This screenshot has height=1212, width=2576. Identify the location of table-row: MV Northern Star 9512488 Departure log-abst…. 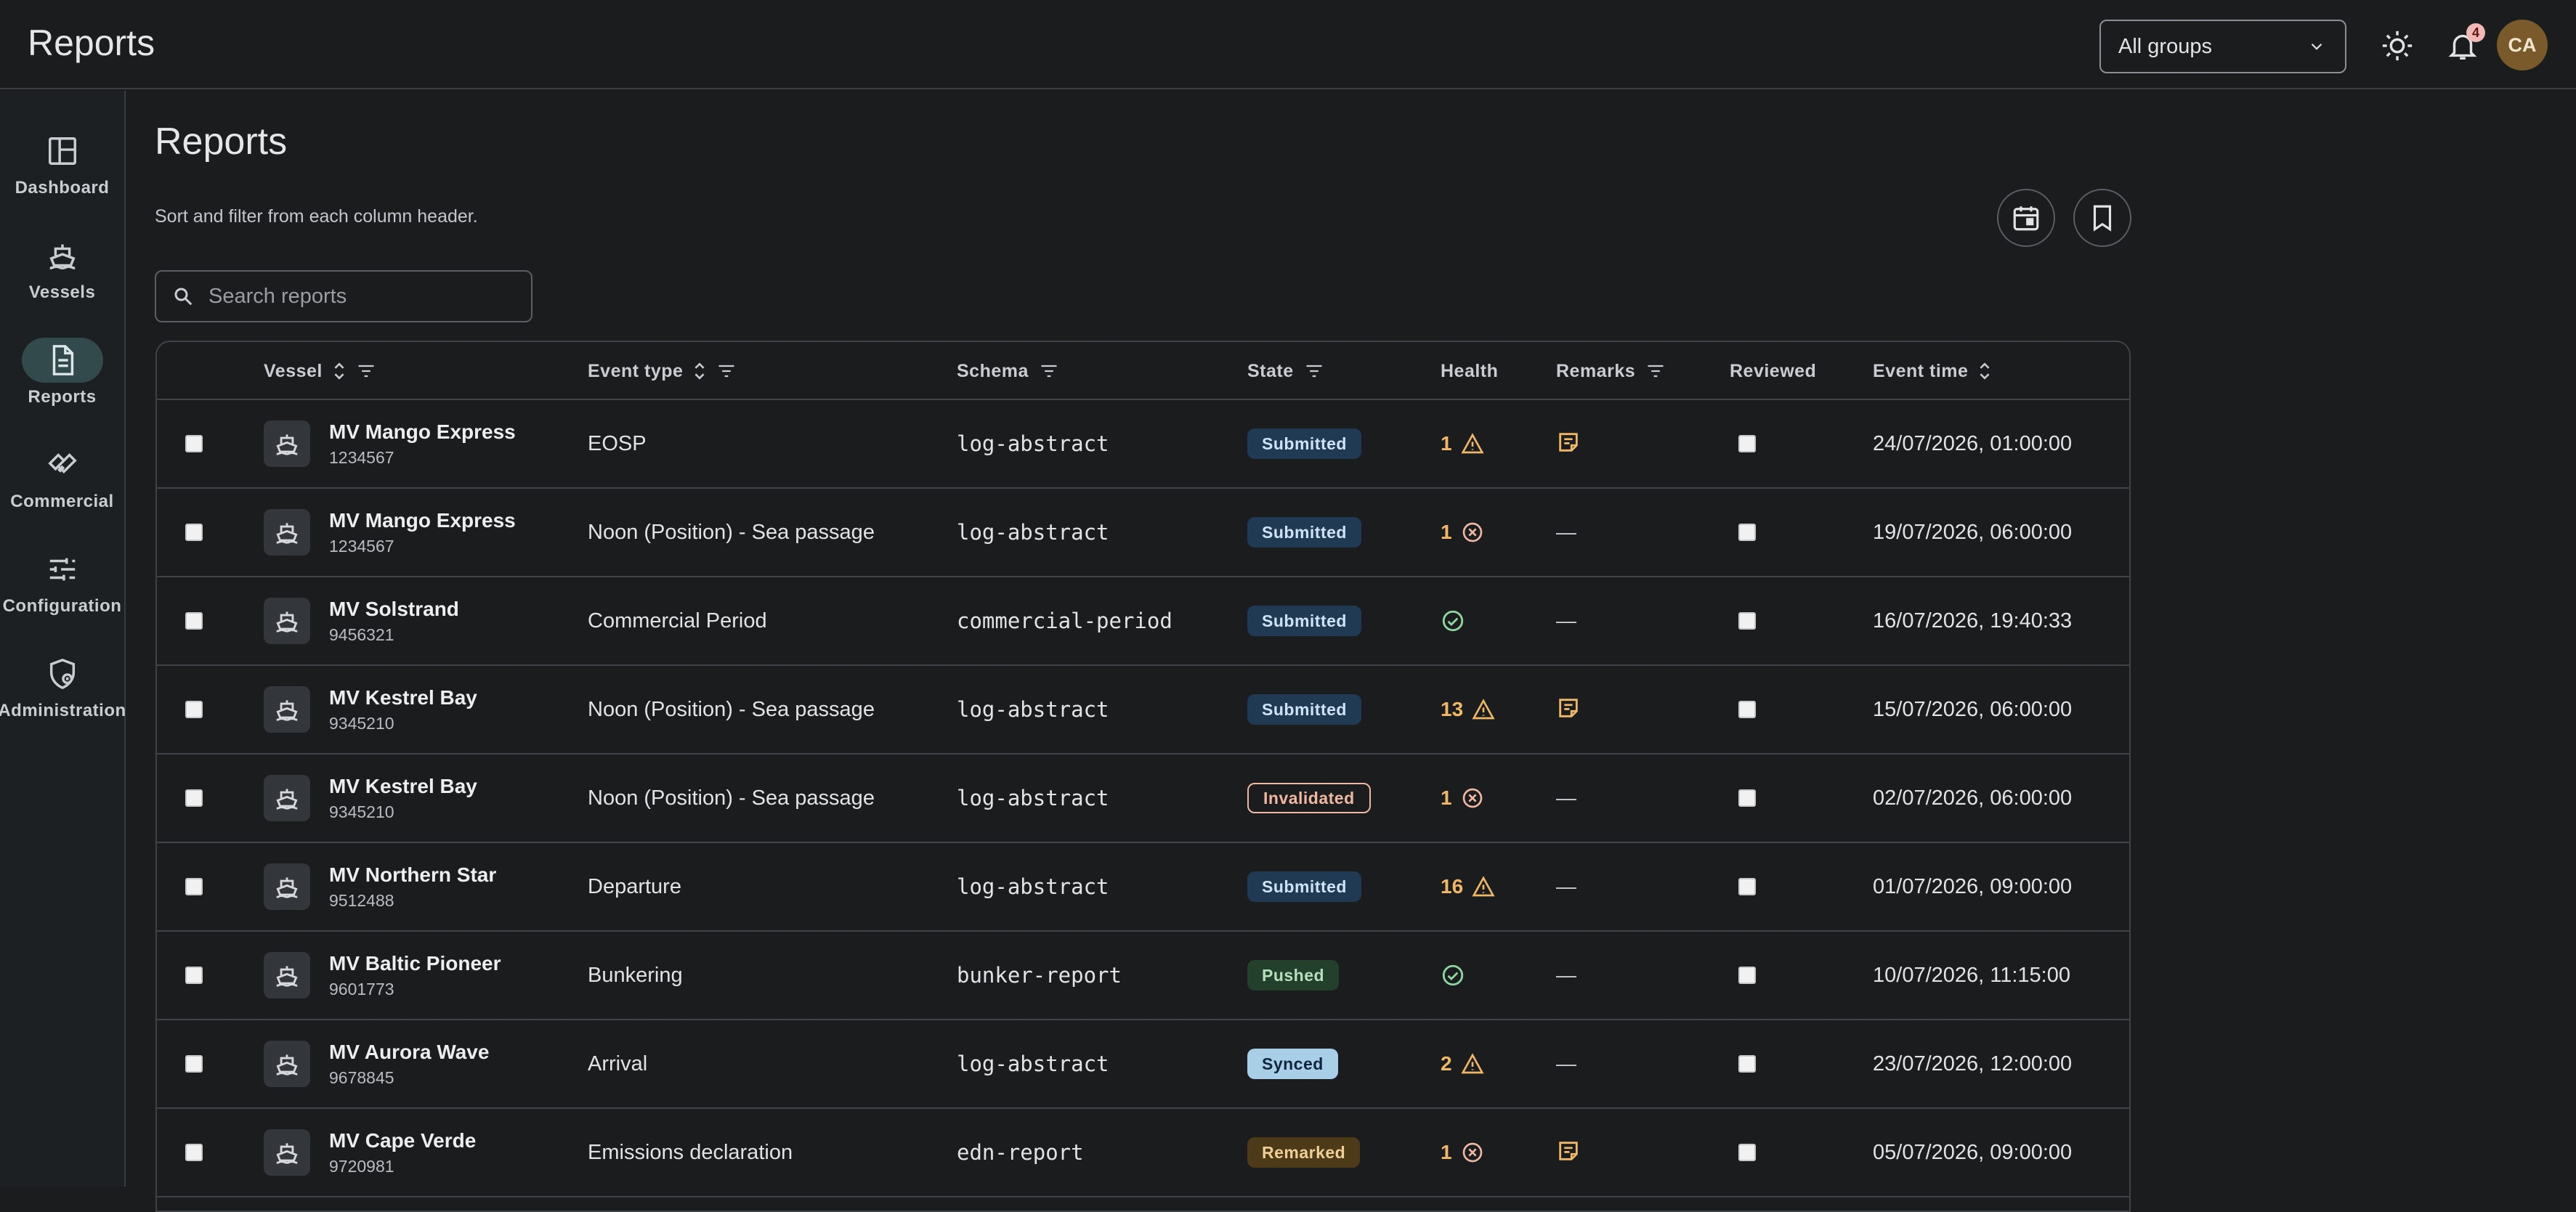
(1143, 887).